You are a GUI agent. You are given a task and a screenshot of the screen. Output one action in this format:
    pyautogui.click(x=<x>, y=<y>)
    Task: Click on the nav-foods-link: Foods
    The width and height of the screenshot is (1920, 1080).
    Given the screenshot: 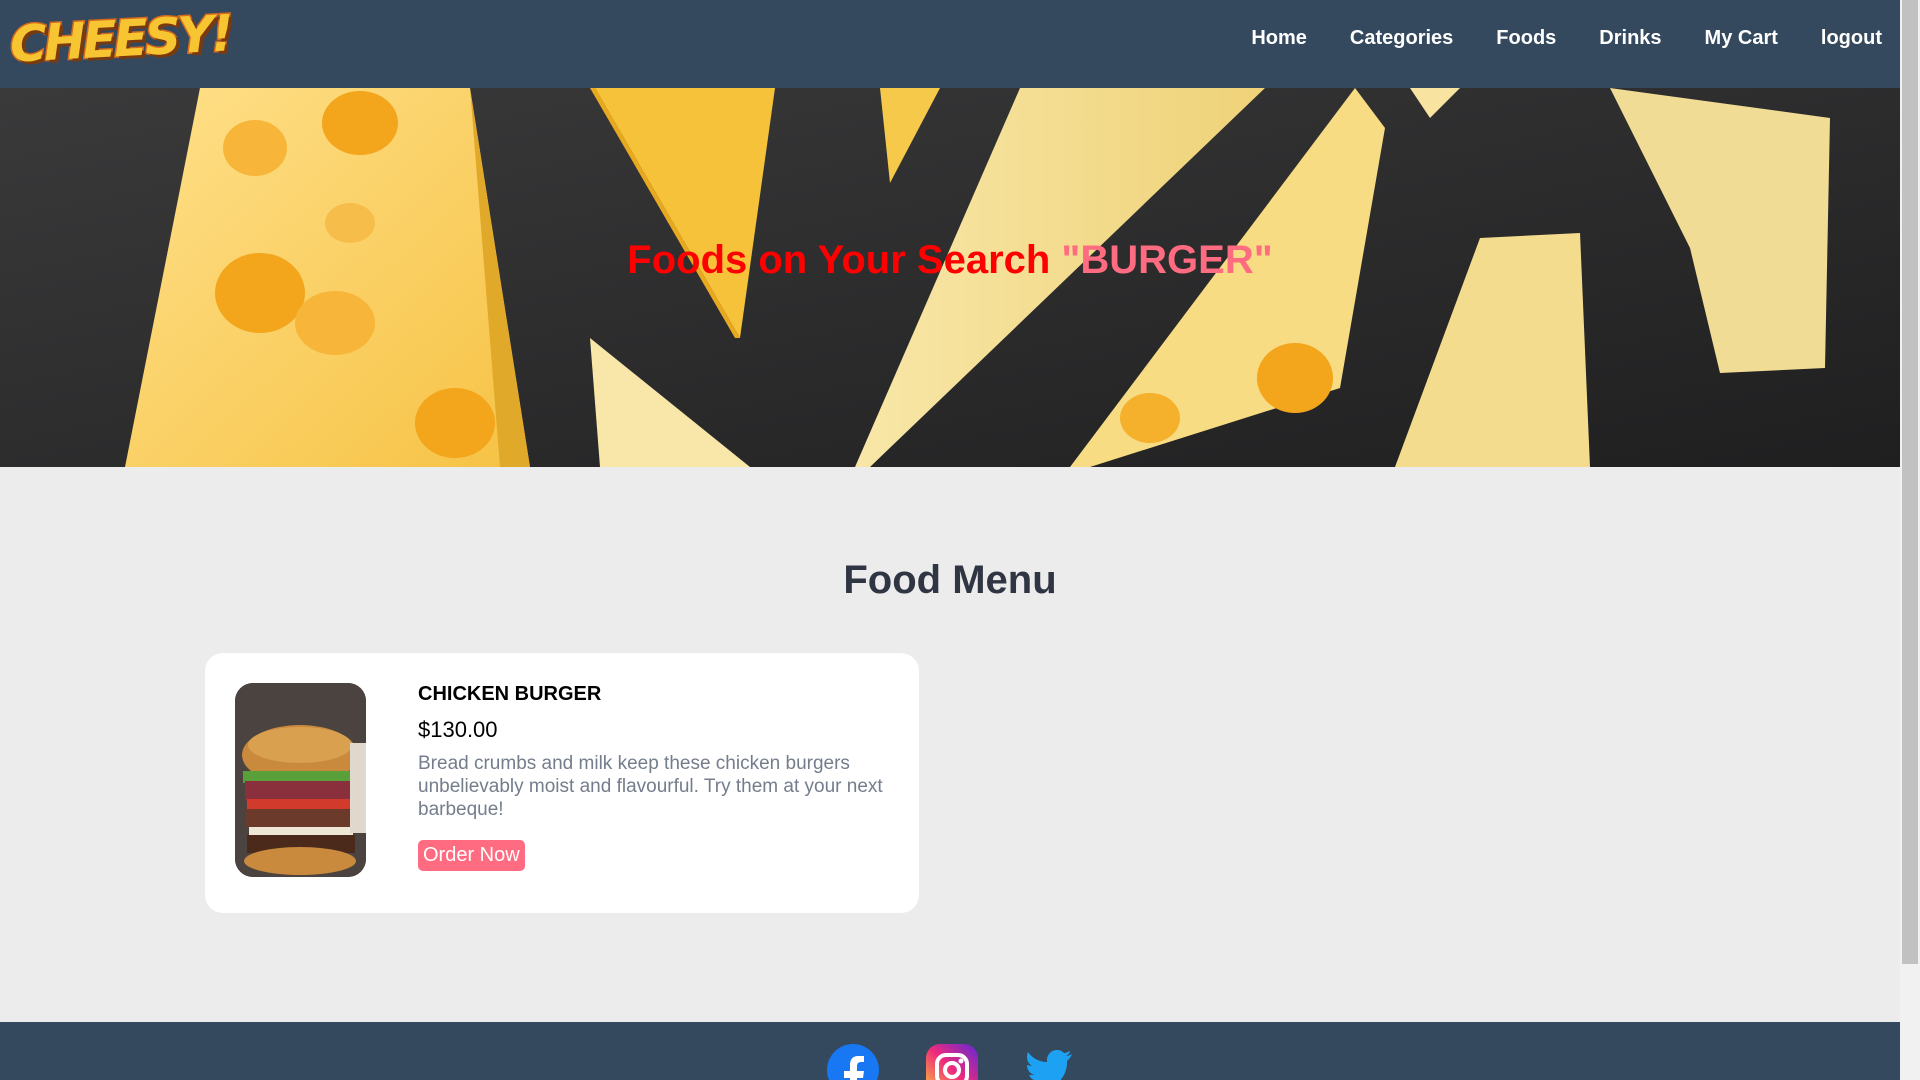 What is the action you would take?
    pyautogui.click(x=1526, y=38)
    